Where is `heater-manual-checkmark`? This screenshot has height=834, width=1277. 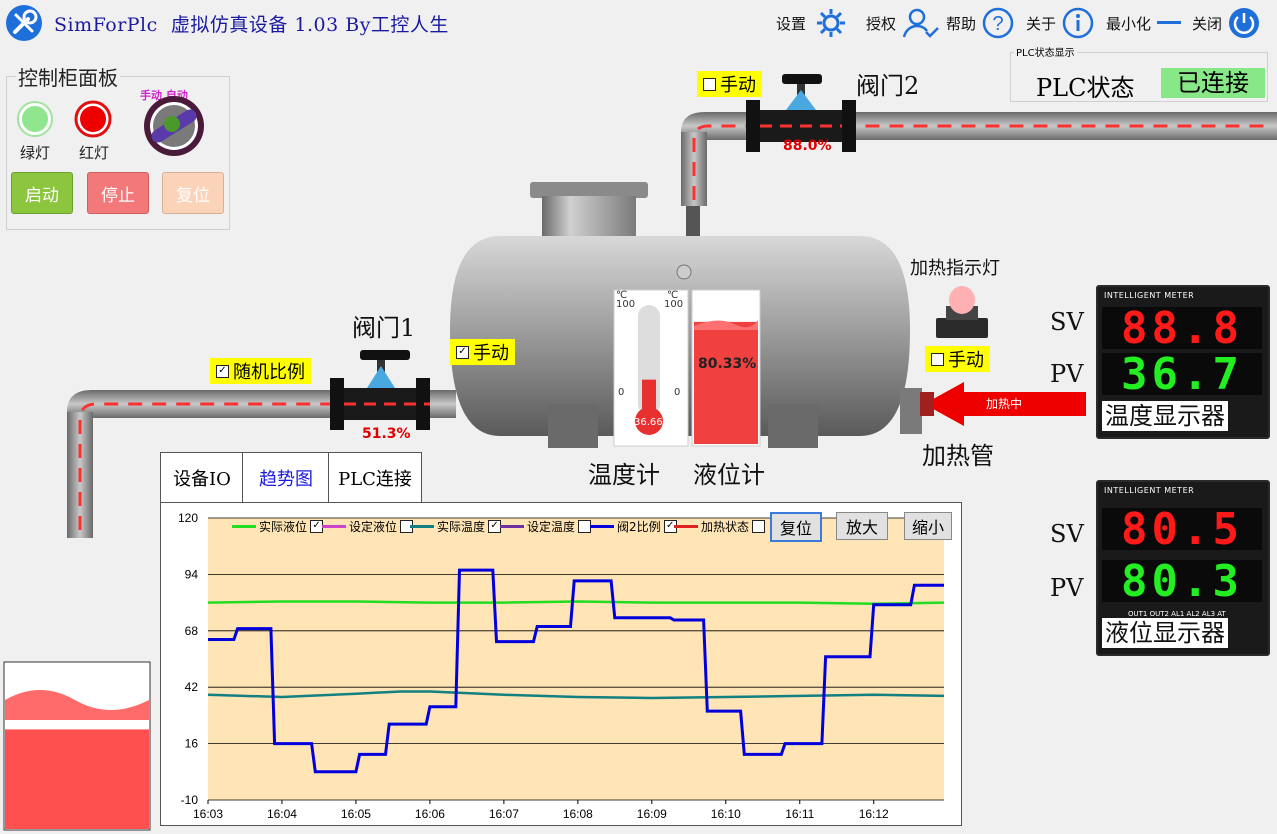 heater-manual-checkmark is located at coordinates (937, 359).